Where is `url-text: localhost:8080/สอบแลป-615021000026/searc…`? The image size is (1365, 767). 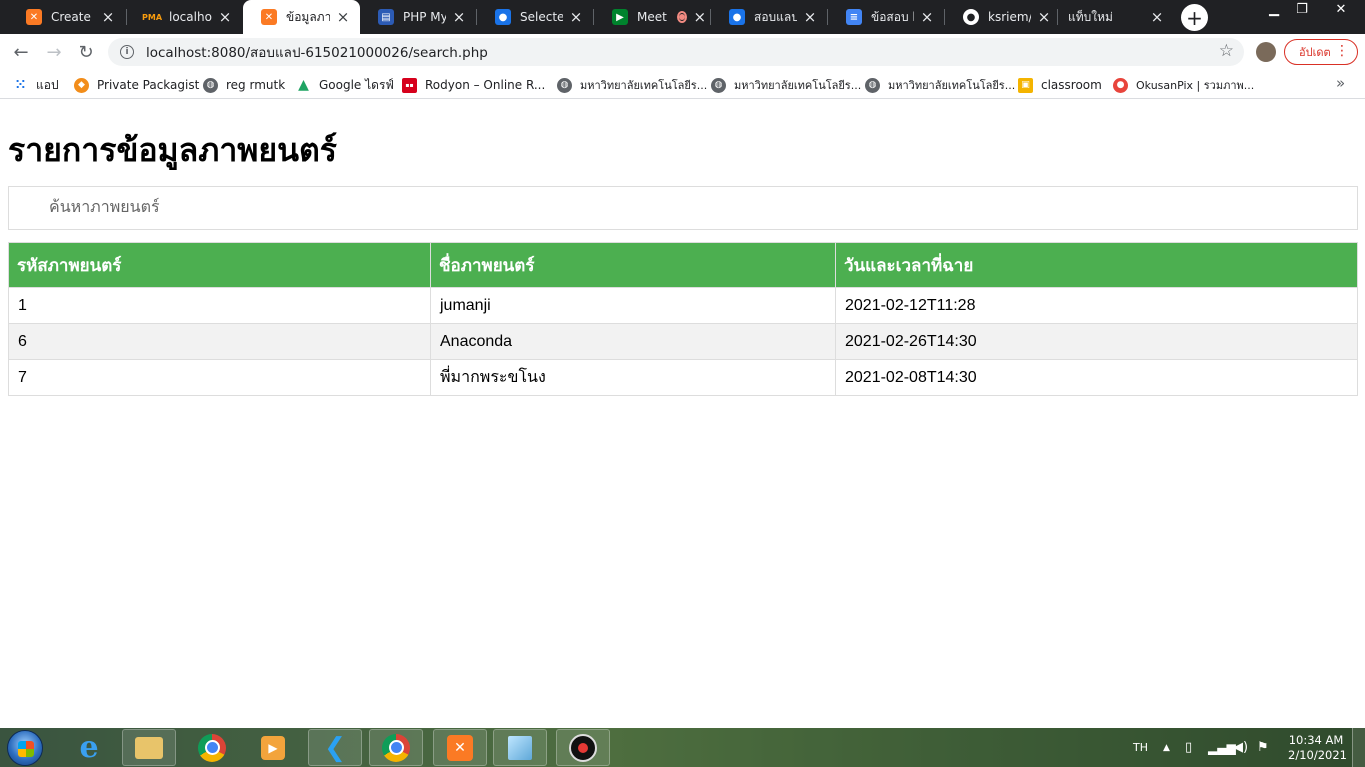
url-text: localhost:8080/สอบแลป-615021000026/searc… is located at coordinates (317, 52).